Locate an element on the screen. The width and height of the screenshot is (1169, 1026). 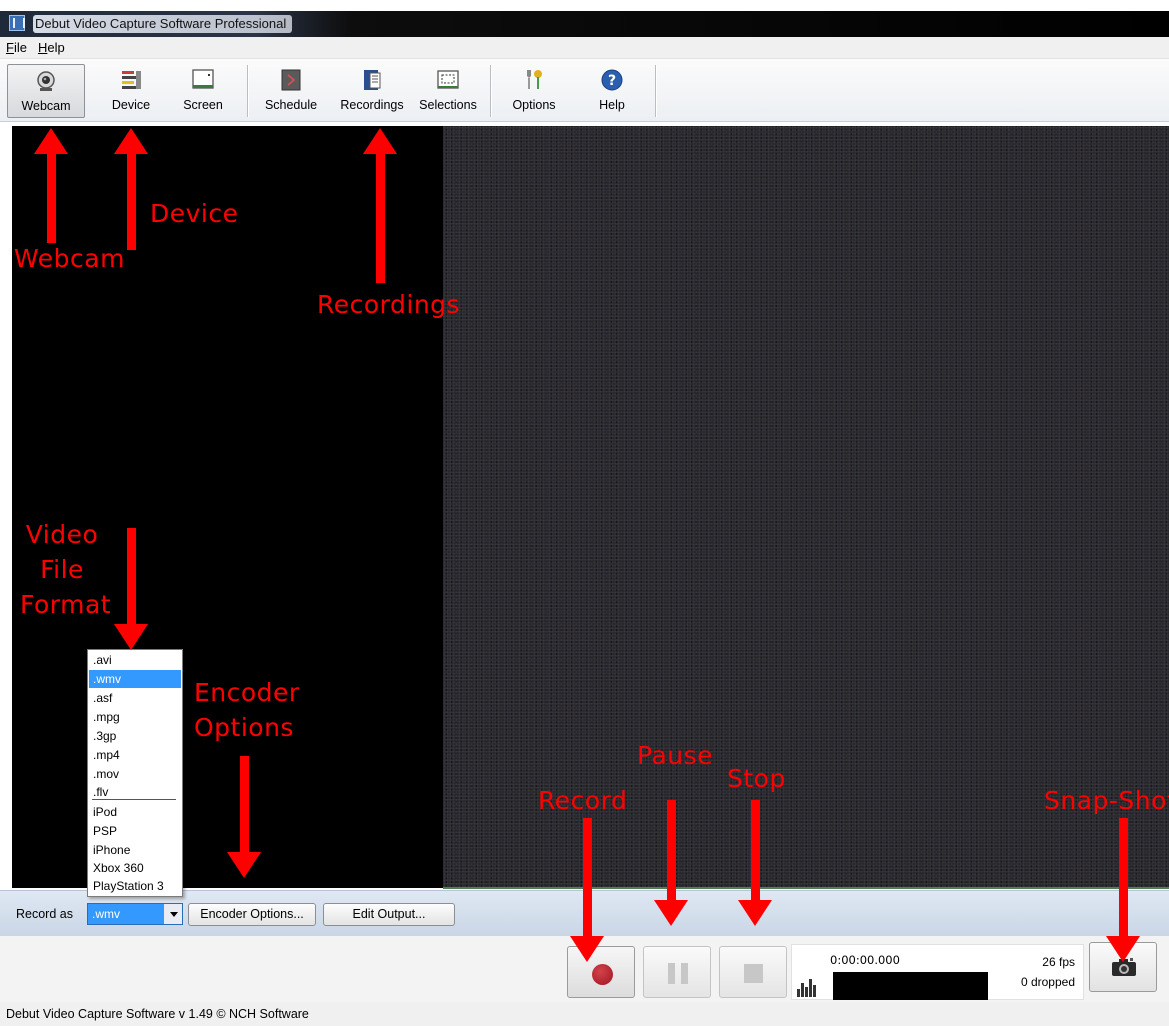
format-option: iPhone is located at coordinates (135, 850).